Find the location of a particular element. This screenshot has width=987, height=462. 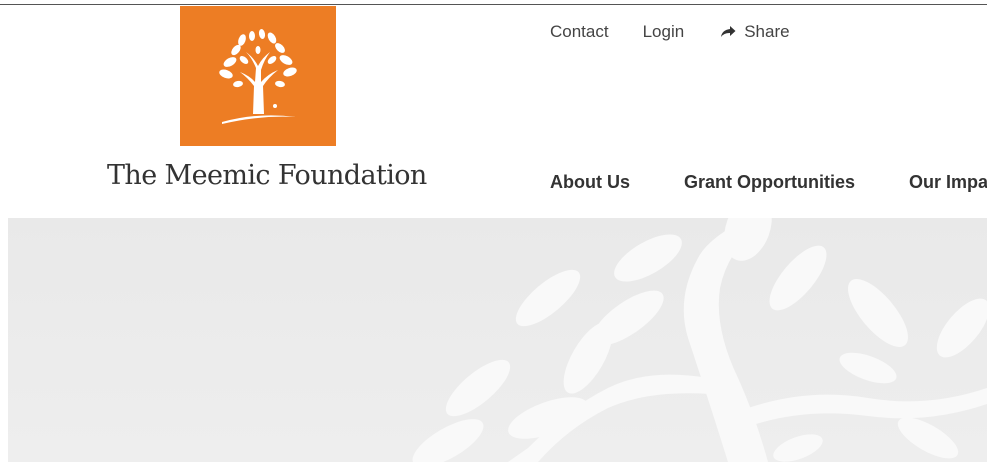

nav-our-impact: Our Impact is located at coordinates (948, 182).